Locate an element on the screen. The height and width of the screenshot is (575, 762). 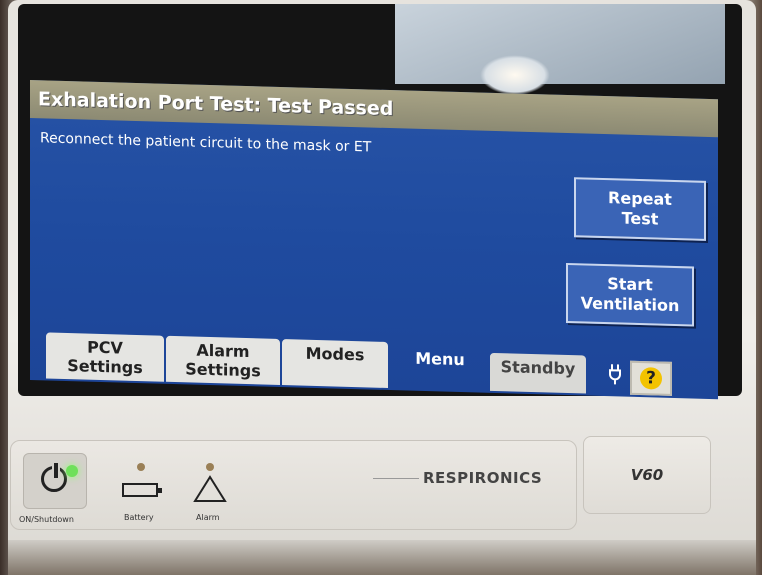
tab-pcv-settings: PCV Settings is located at coordinates (105, 357).